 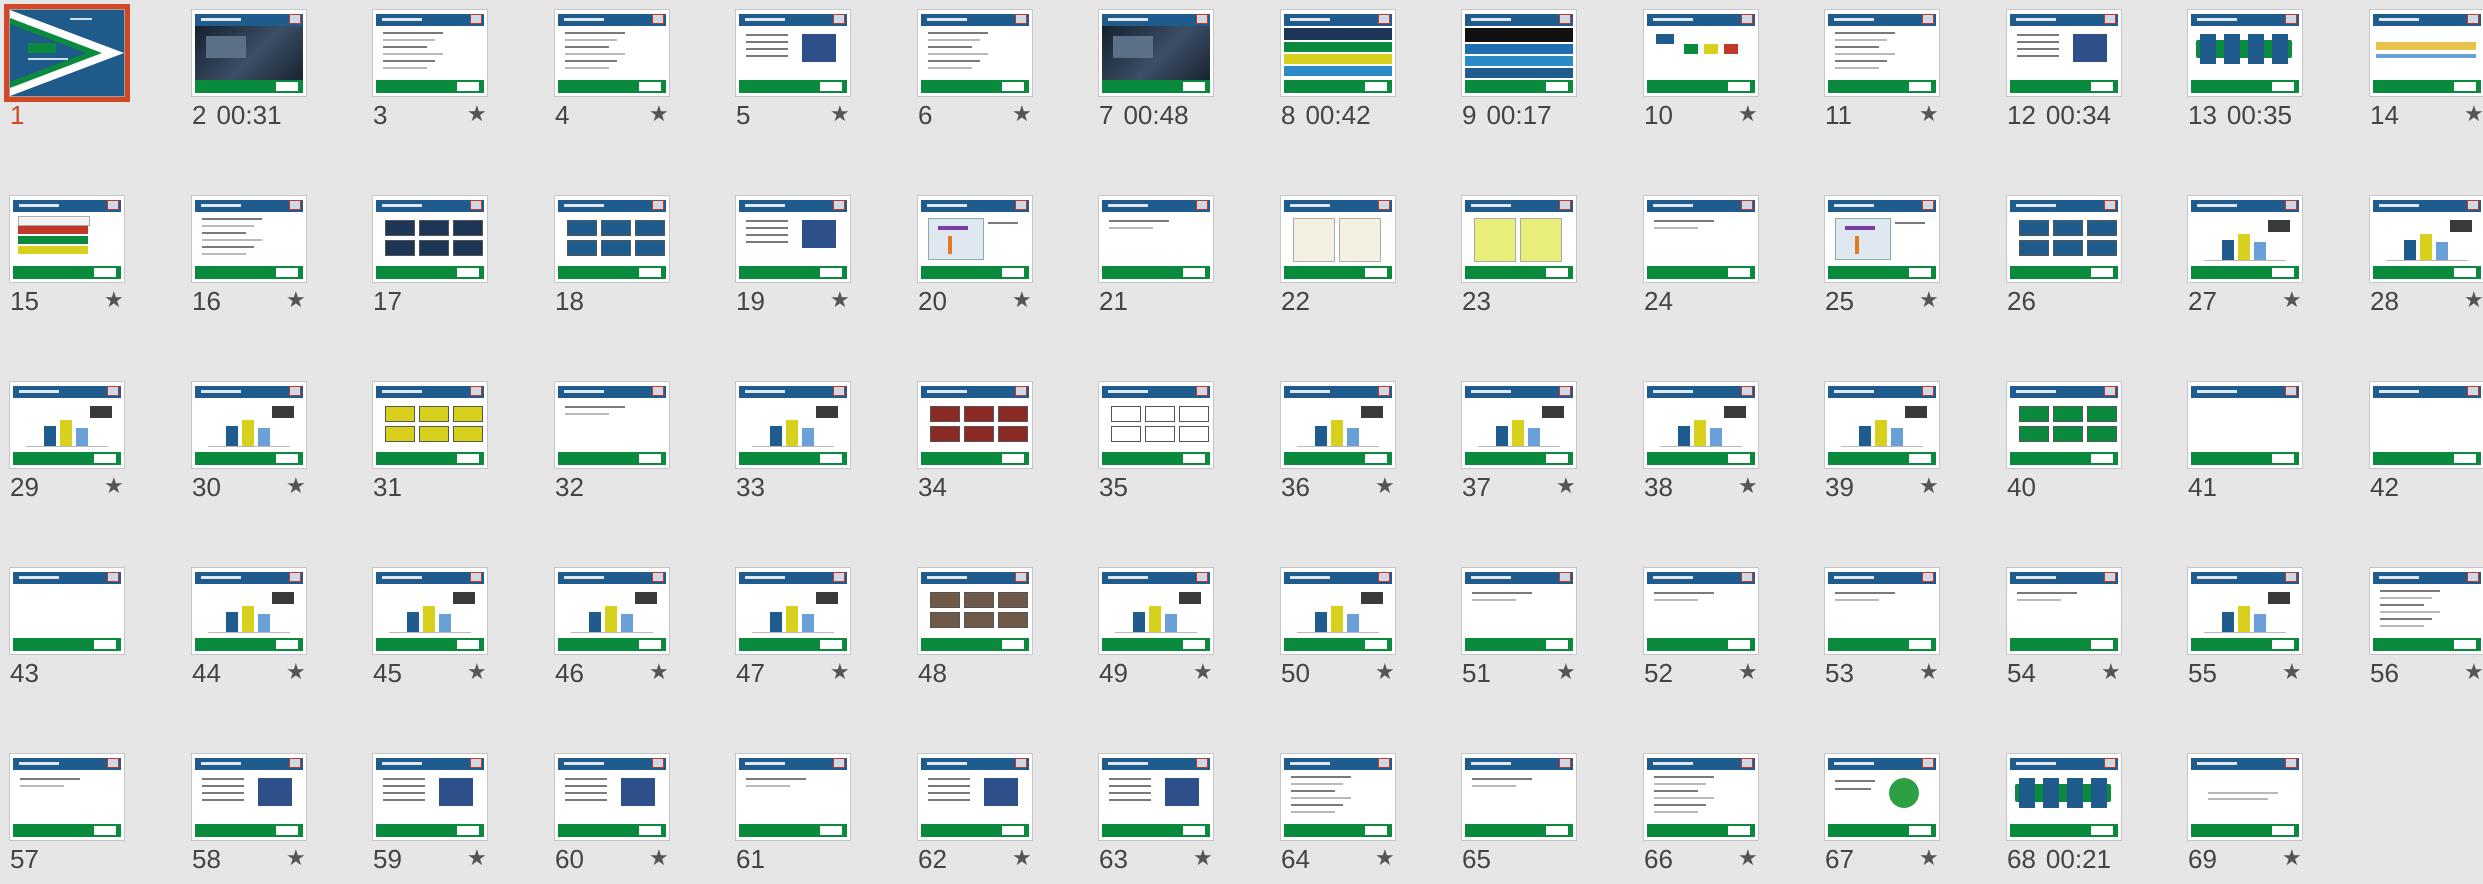 What do you see at coordinates (2082, 628) in the screenshot?
I see `slide-thumbnail-54: 54 ★` at bounding box center [2082, 628].